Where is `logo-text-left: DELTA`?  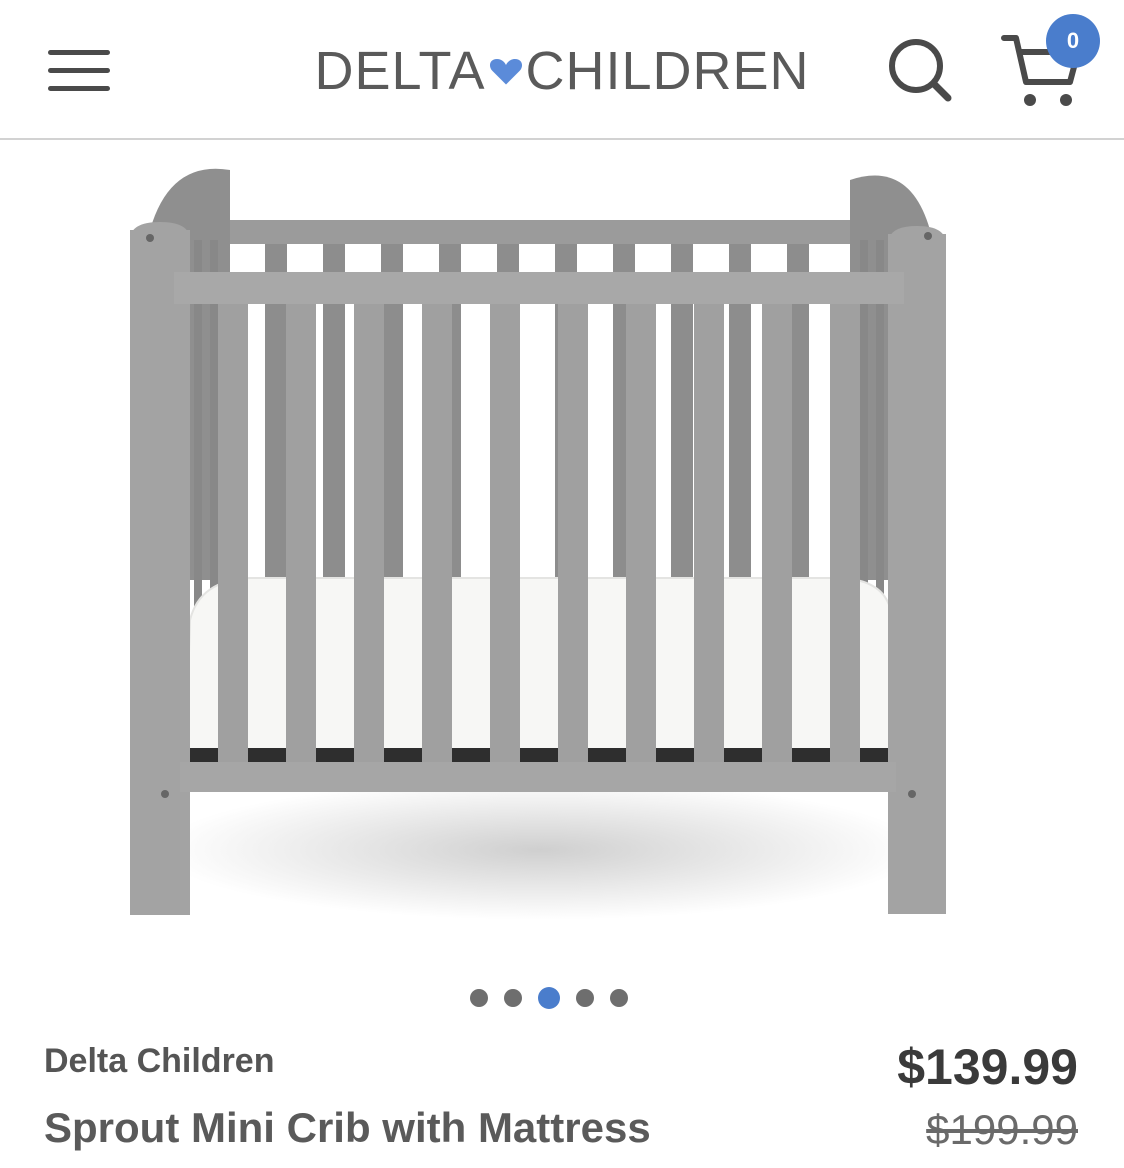 logo-text-left: DELTA is located at coordinates (400, 71).